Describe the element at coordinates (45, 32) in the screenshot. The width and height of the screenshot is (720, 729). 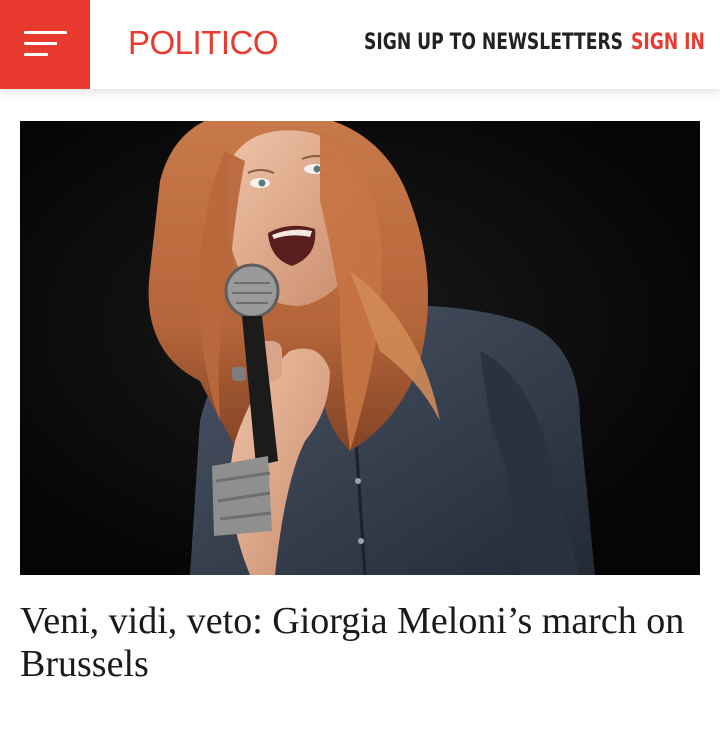
I see `hamburger-menu-icon` at that location.